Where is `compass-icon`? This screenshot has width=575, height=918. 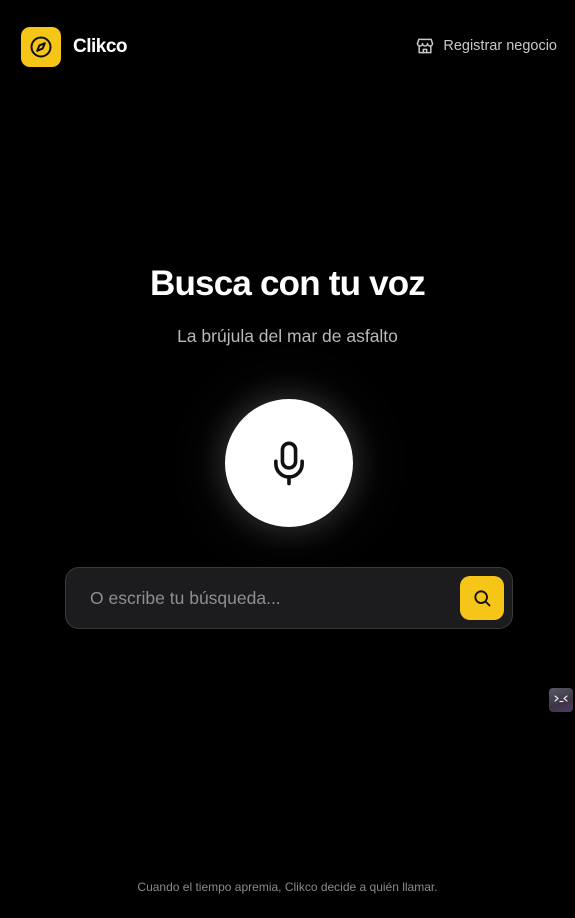
compass-icon is located at coordinates (41, 47).